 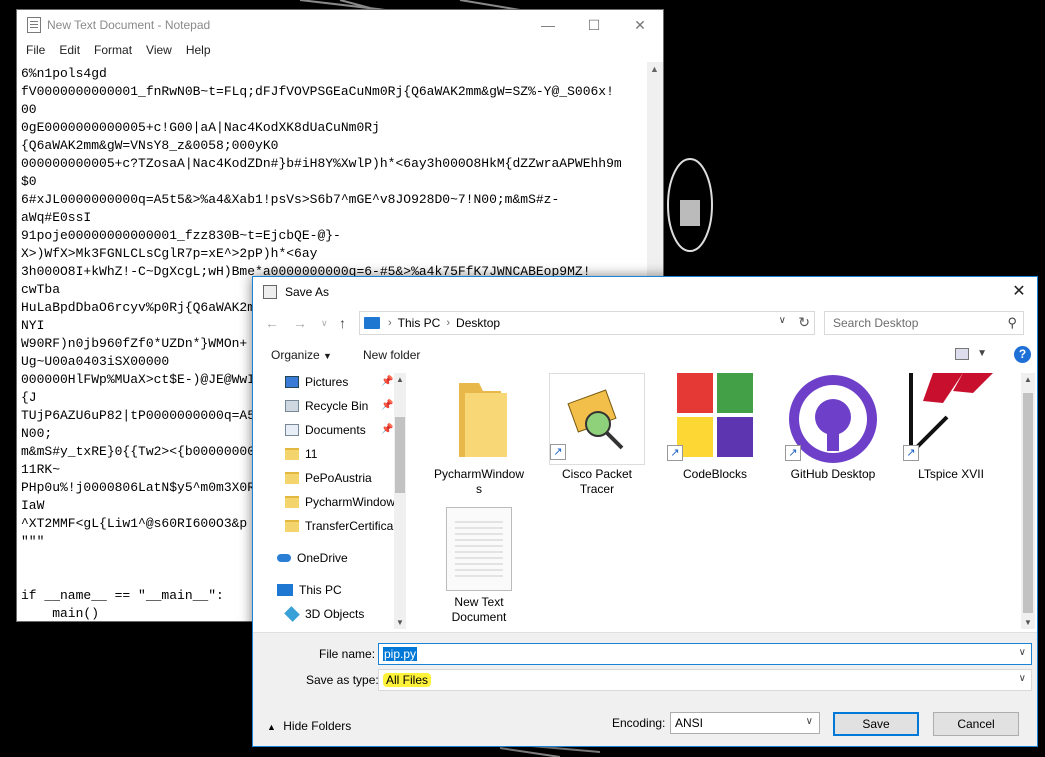 I want to click on notepad-title: New Text Document - Notepad, so click(x=129, y=25).